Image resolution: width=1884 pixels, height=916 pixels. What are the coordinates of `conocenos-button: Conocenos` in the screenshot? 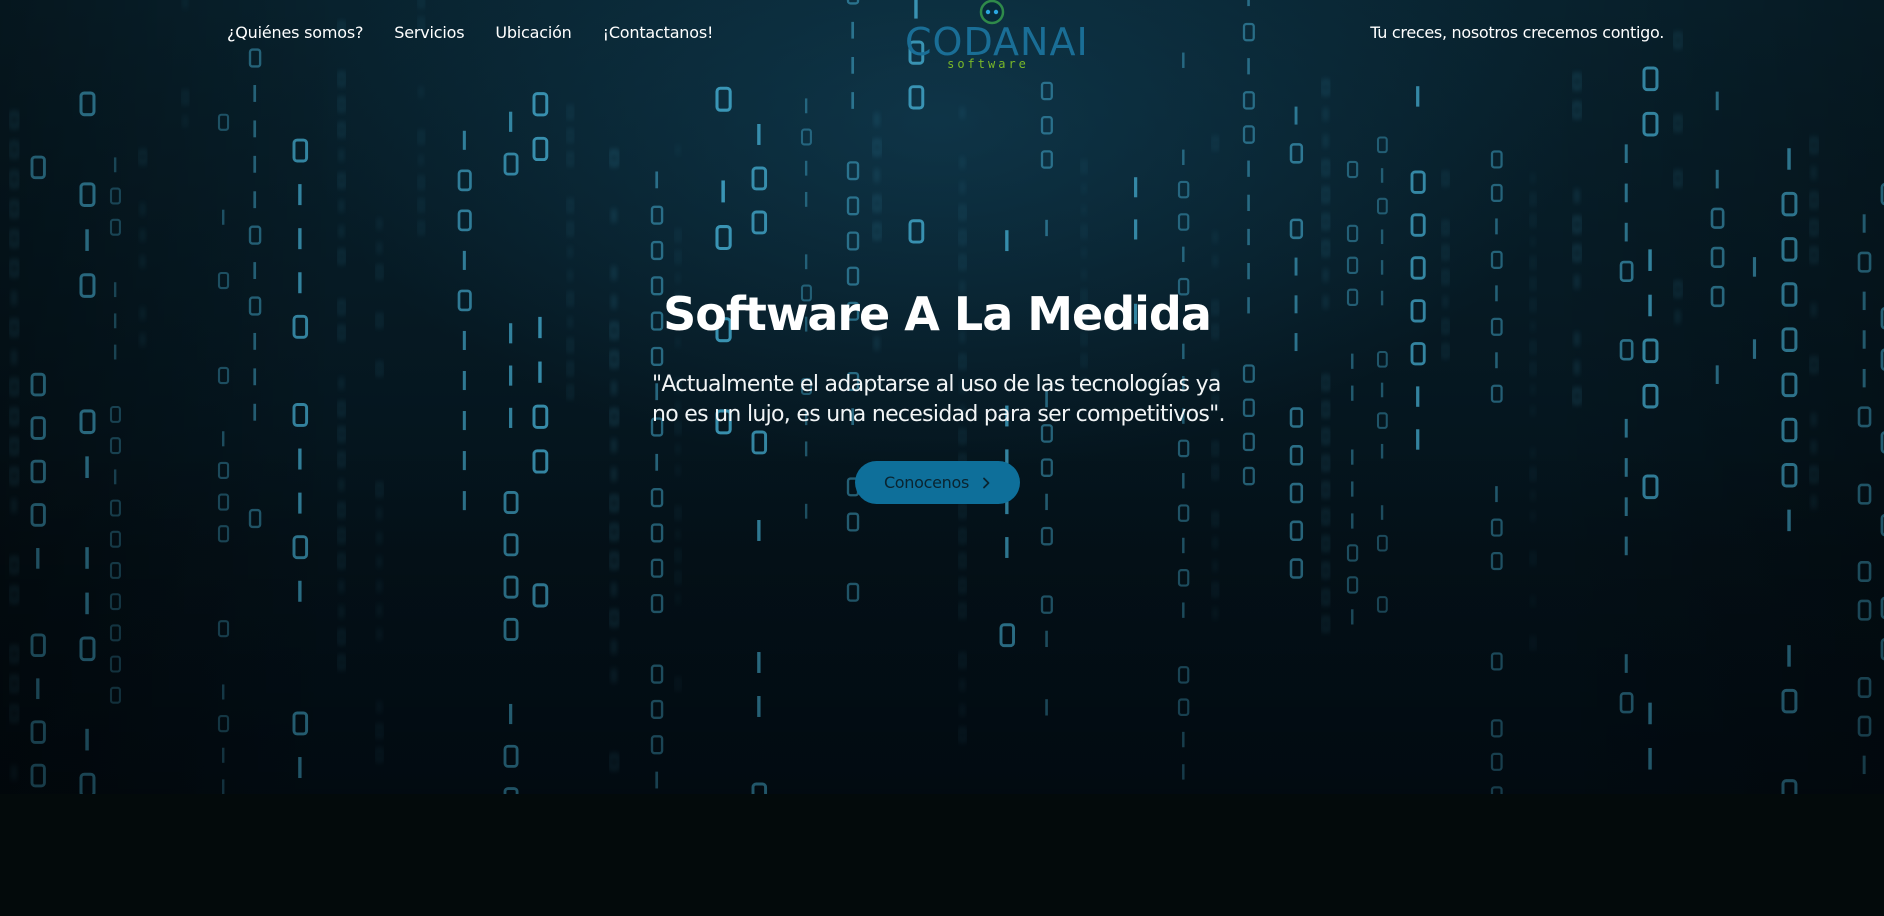 It's located at (937, 482).